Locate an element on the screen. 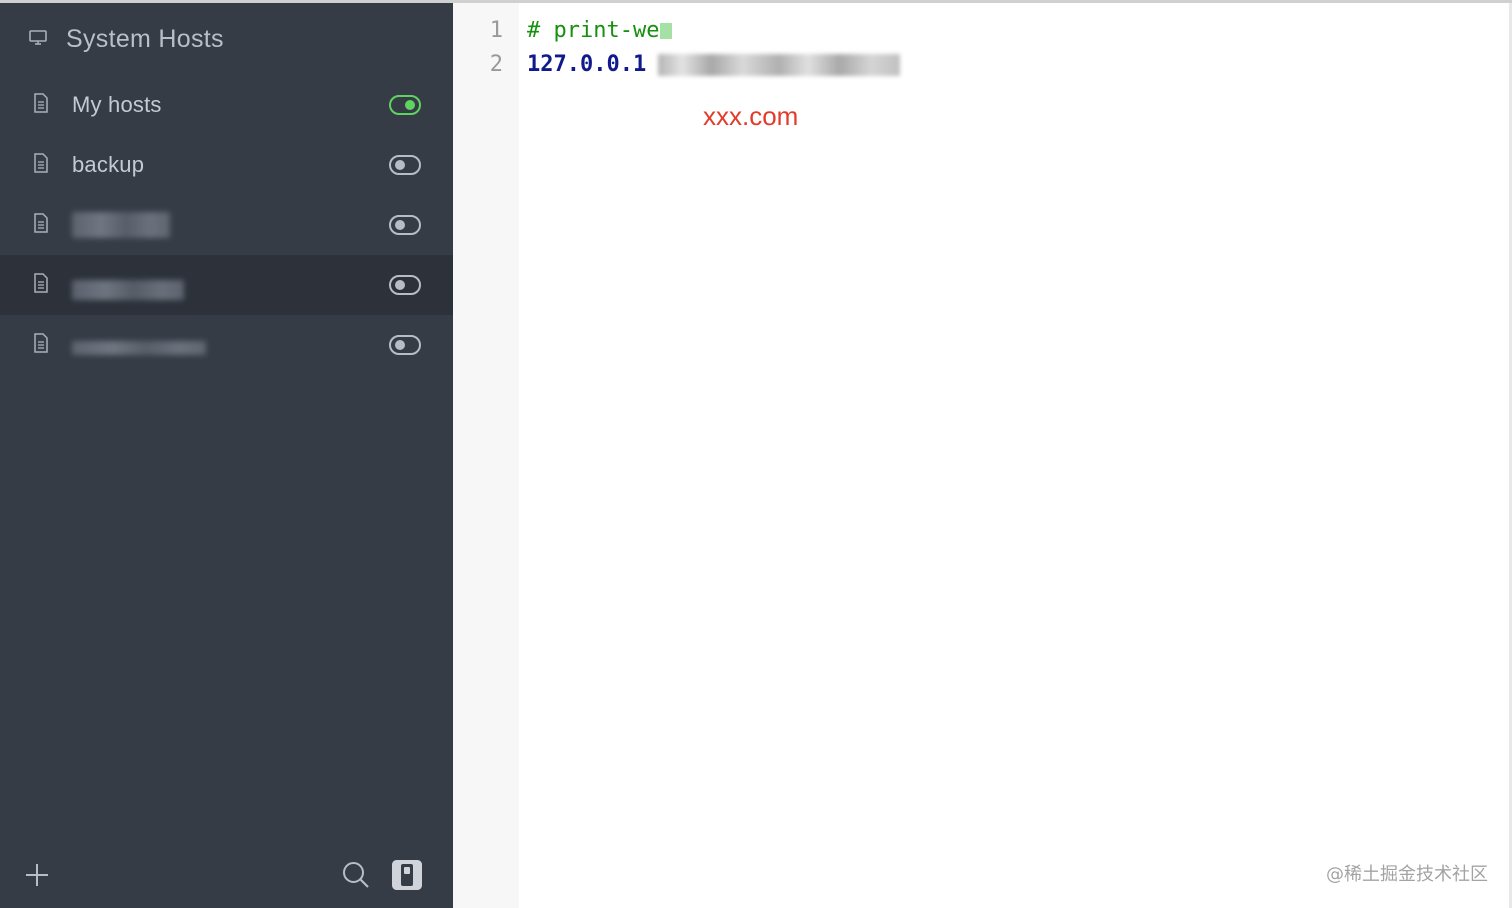 The image size is (1512, 908). hosts-item-label: My hosts is located at coordinates (117, 104).